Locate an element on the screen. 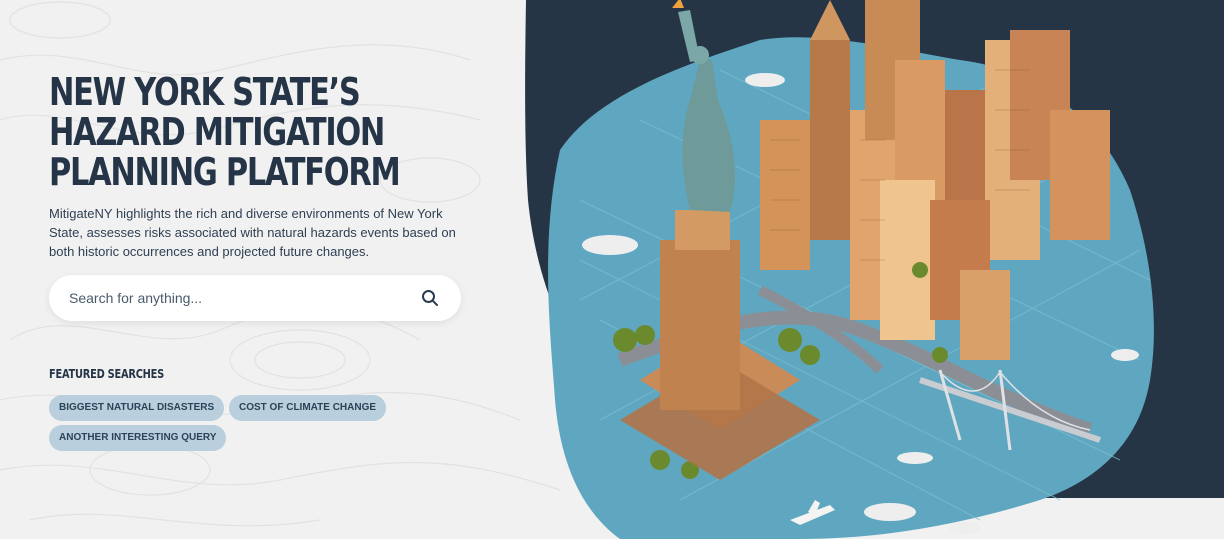  title-line-3: PLANNING PLATFORM is located at coordinates (225, 172).